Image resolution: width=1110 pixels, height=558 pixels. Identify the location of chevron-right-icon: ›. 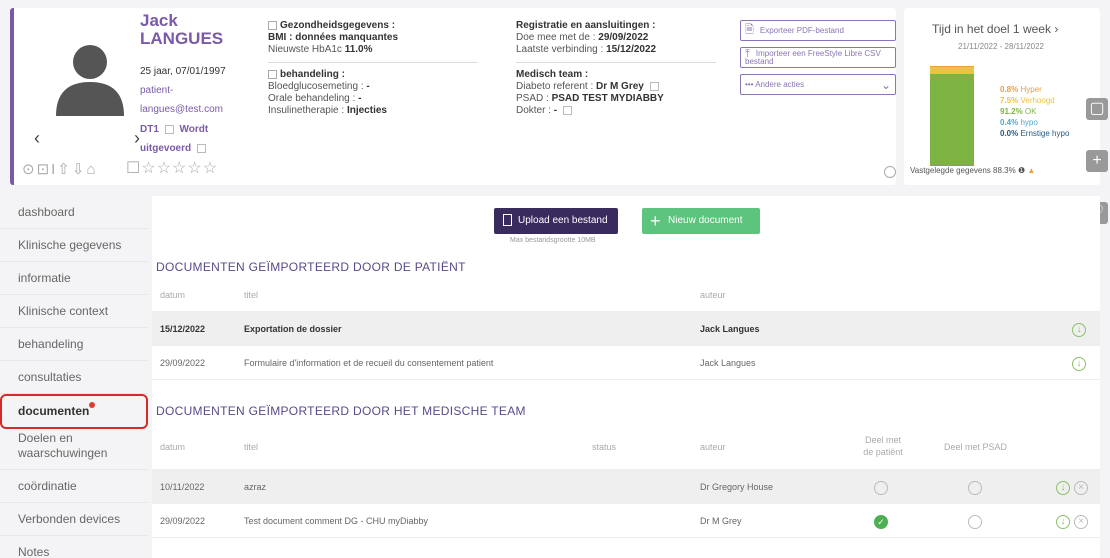
(1056, 29).